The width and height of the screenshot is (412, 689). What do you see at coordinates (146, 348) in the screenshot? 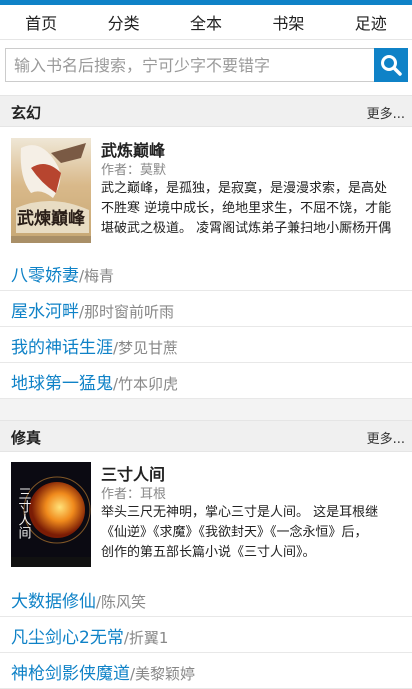
I see `book-author: /梦见甘蔗` at bounding box center [146, 348].